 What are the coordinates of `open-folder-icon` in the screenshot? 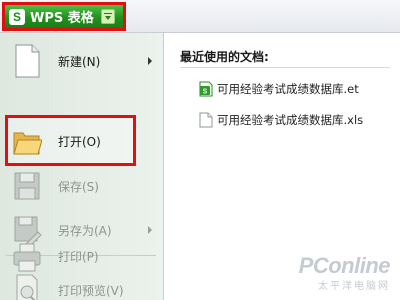 It's located at (27, 143).